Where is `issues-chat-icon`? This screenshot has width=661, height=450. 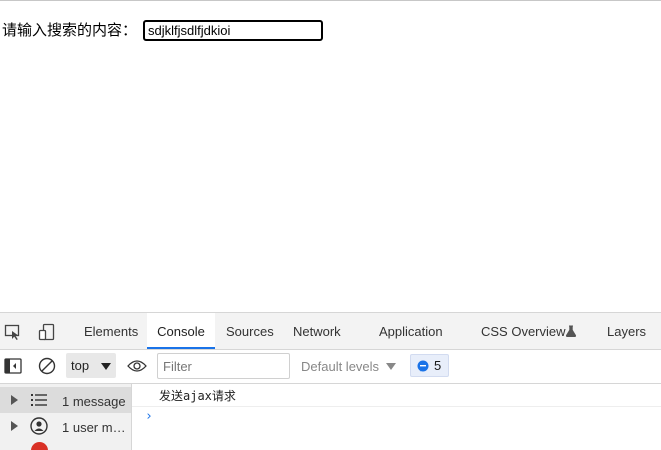
issues-chat-icon is located at coordinates (423, 366).